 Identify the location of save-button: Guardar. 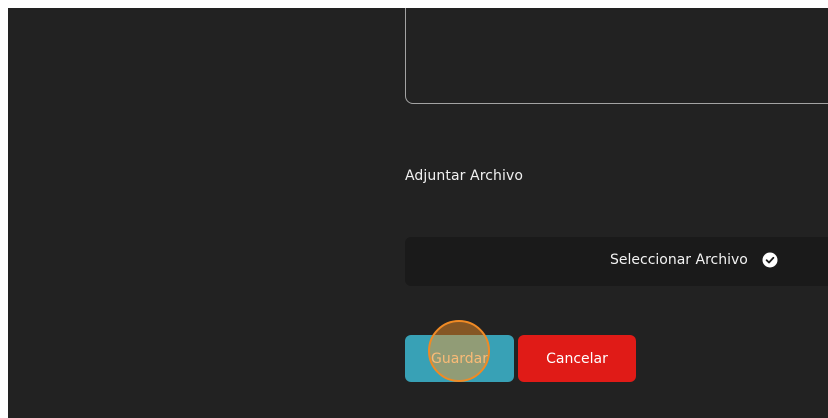
(459, 358).